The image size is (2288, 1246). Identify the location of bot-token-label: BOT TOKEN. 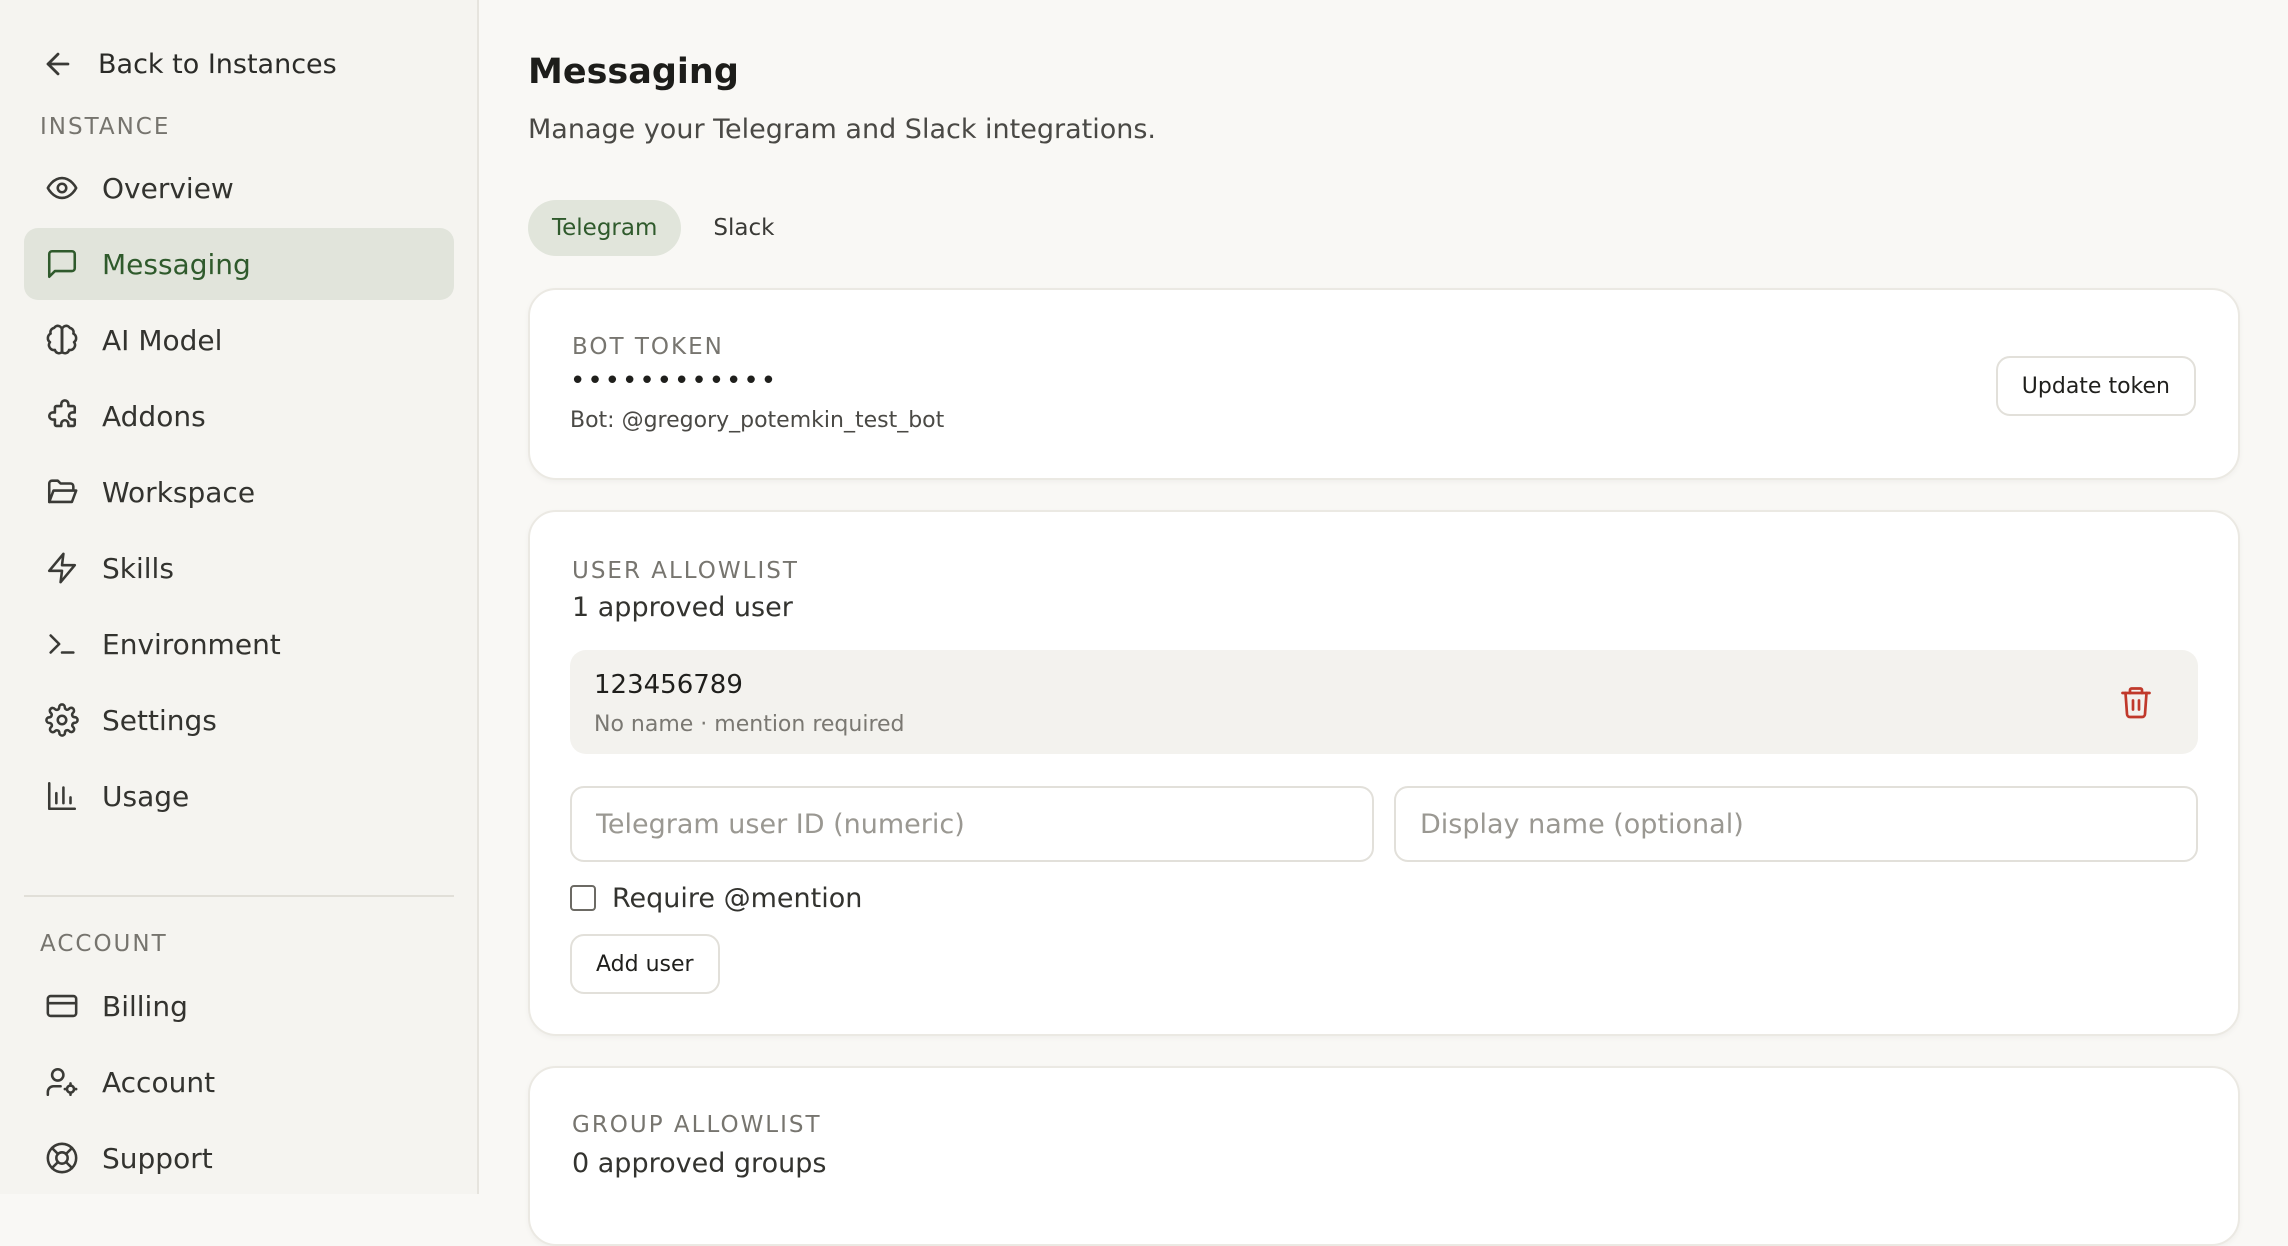
(648, 347).